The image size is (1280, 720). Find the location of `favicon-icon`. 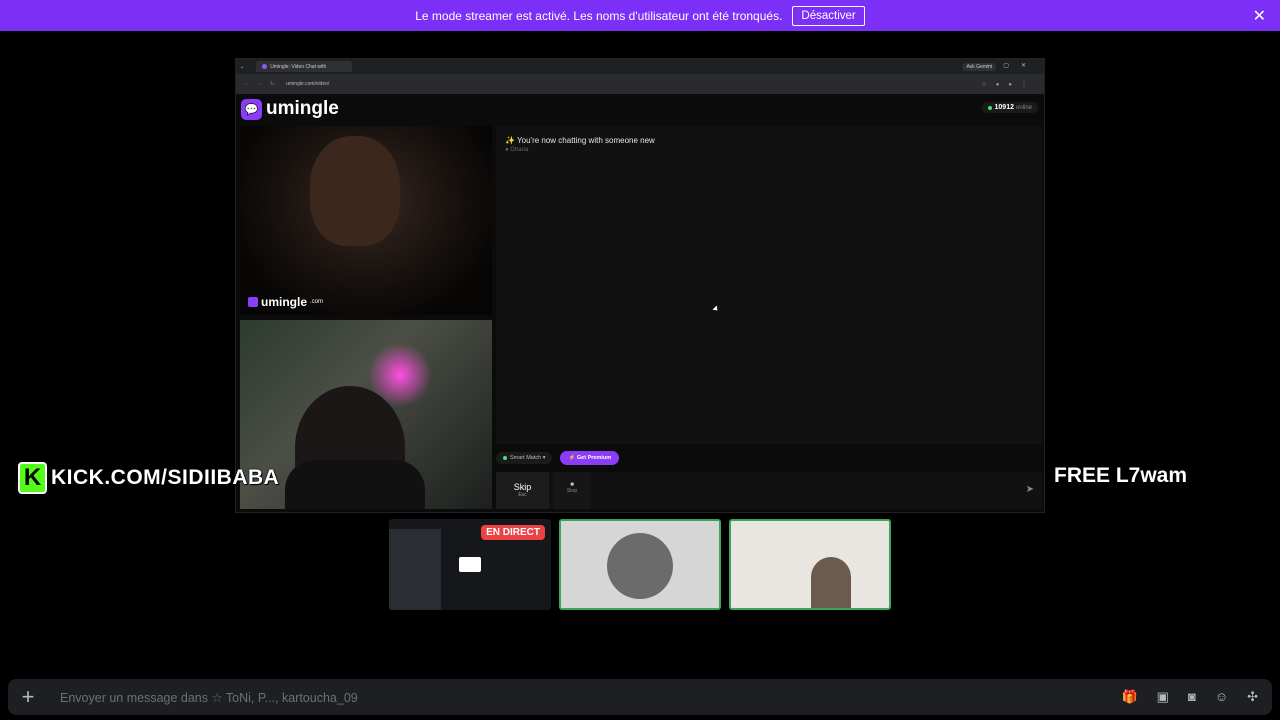

favicon-icon is located at coordinates (265, 66).